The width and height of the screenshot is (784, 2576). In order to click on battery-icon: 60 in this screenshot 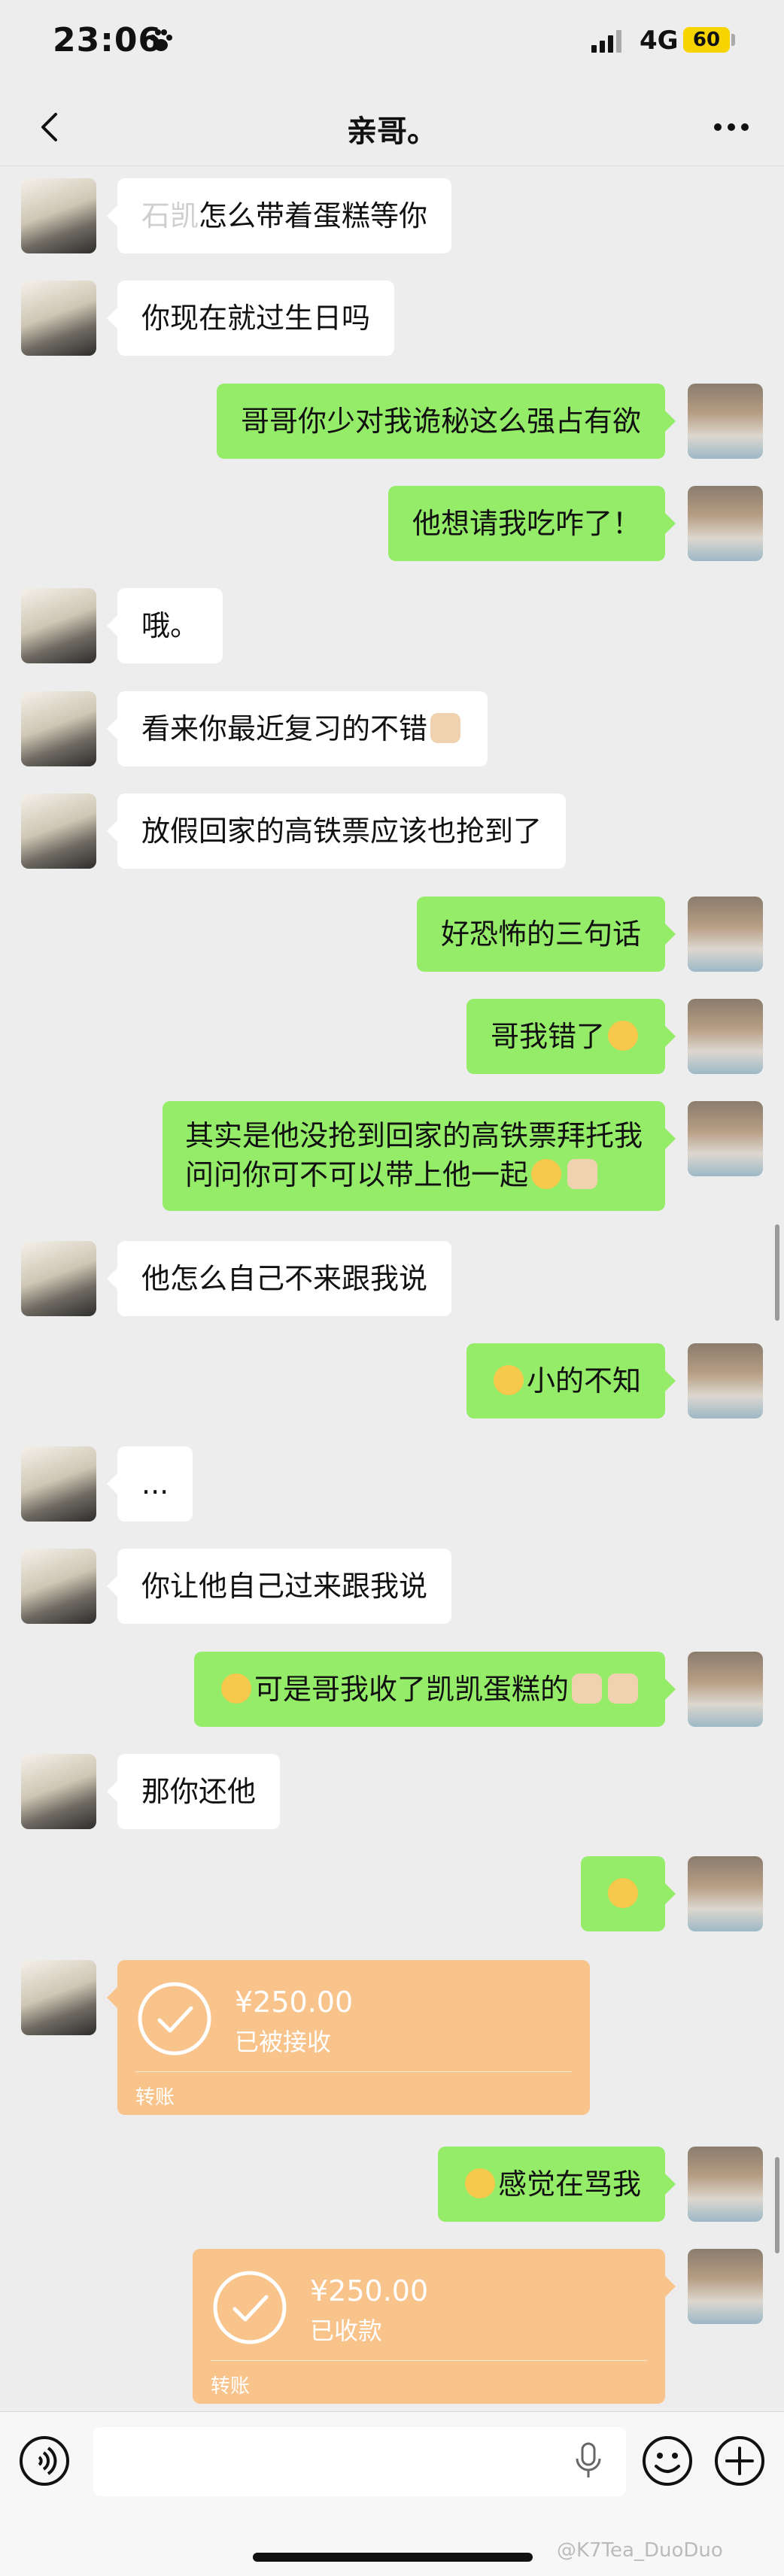, I will do `click(706, 40)`.